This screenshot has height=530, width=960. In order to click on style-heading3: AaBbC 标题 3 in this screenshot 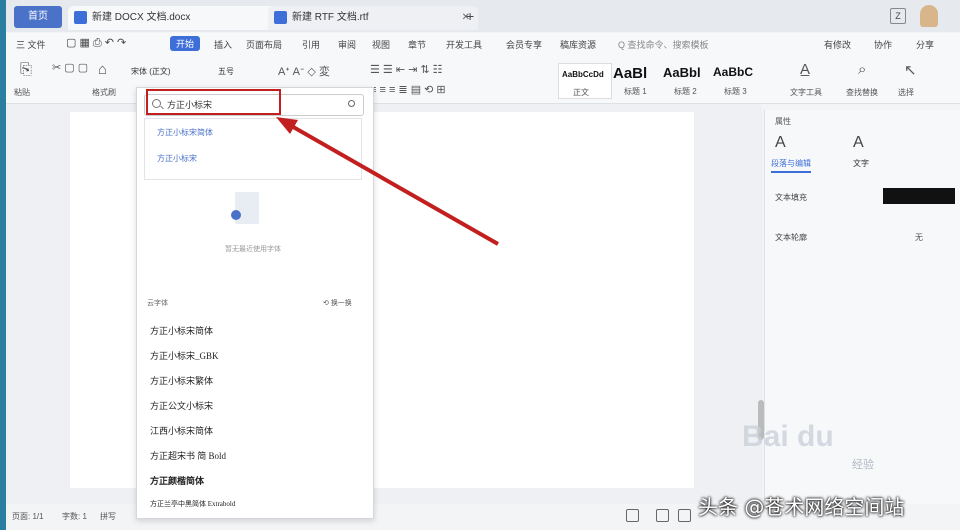, I will do `click(738, 80)`.